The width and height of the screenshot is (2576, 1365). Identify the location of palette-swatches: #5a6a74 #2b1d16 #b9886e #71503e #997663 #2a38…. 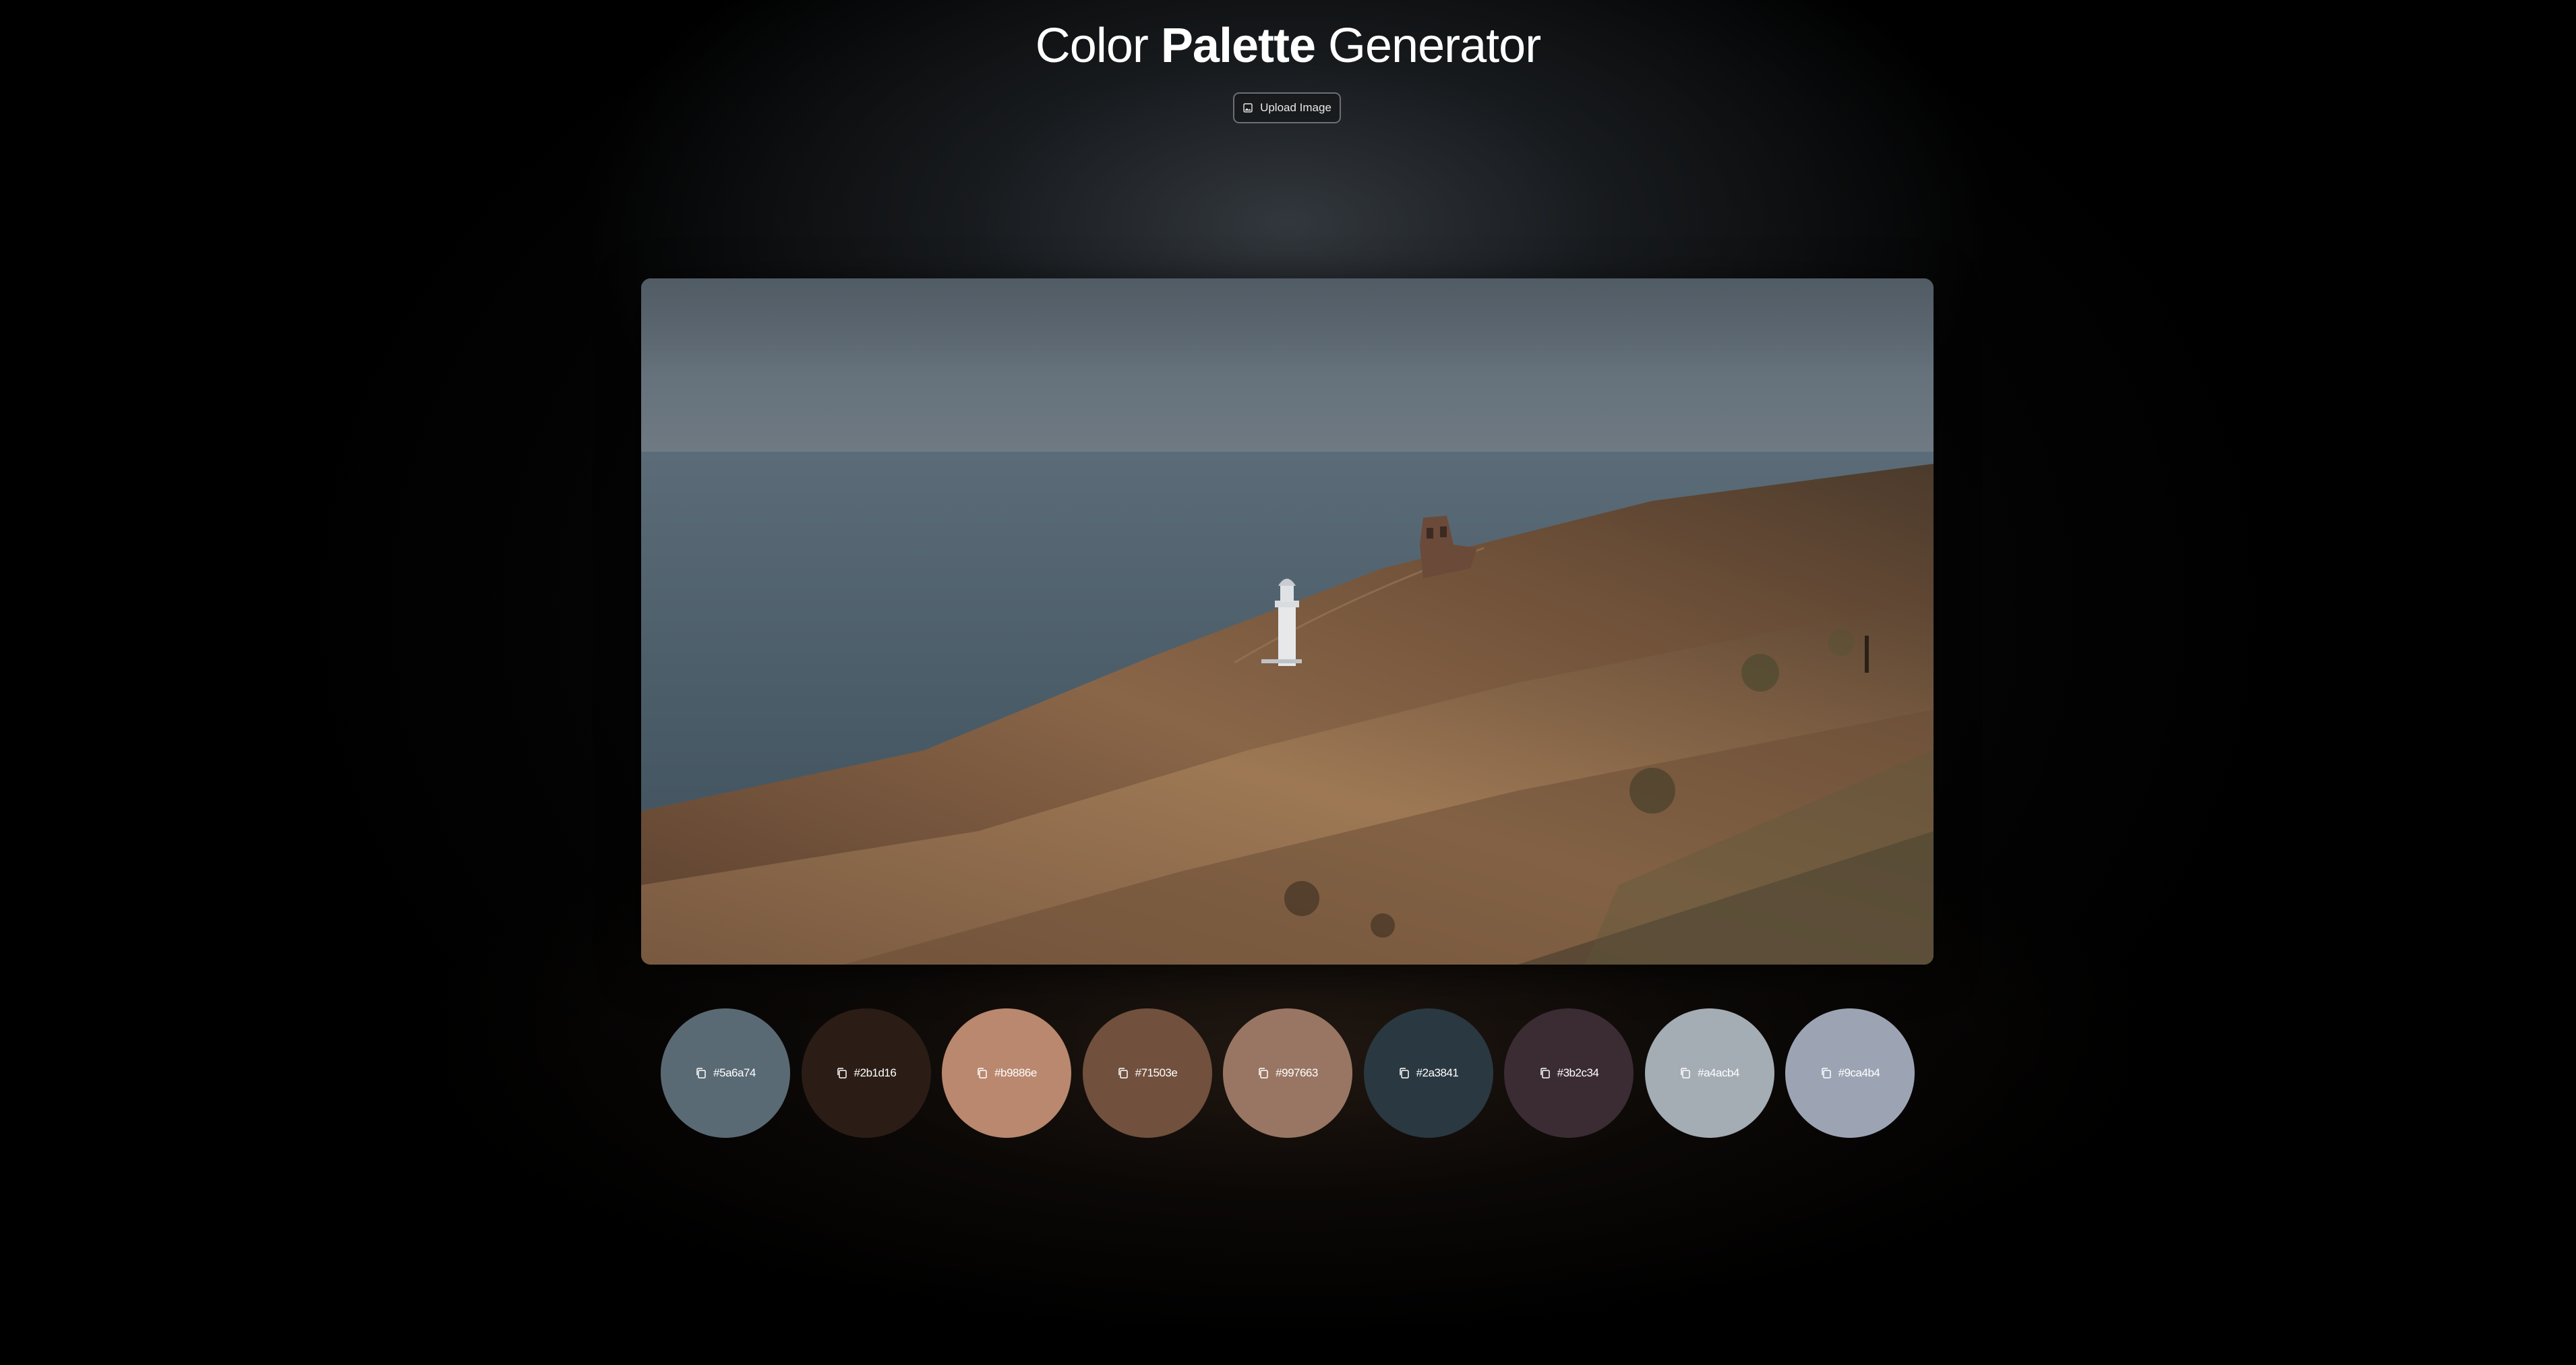
(1288, 1073).